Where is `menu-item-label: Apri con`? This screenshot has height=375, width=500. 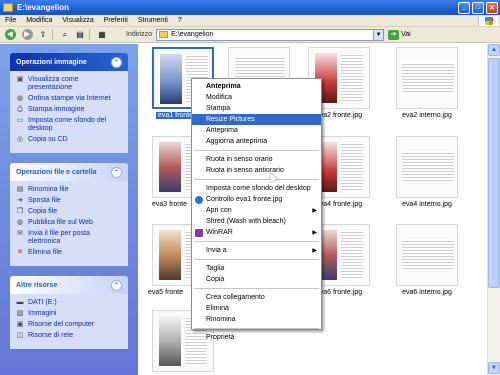
menu-item-label: Apri con is located at coordinates (219, 210).